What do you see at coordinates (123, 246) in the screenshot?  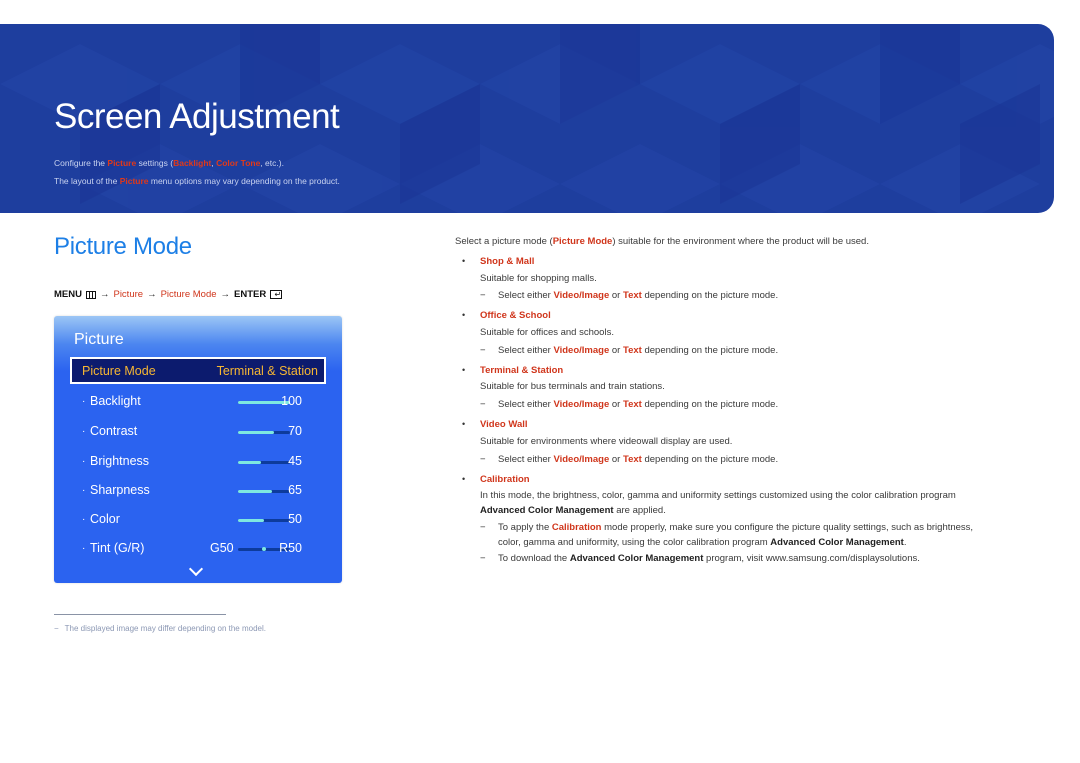 I see `section-title: Picture Mode` at bounding box center [123, 246].